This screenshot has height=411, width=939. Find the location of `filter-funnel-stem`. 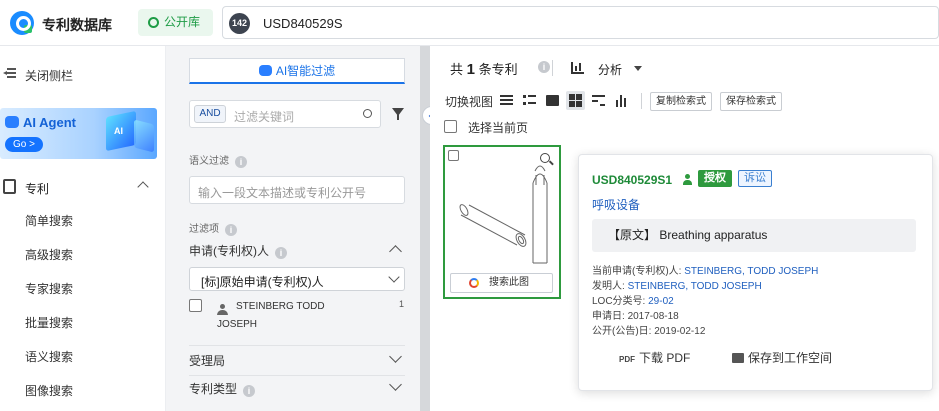

filter-funnel-stem is located at coordinates (398, 117).